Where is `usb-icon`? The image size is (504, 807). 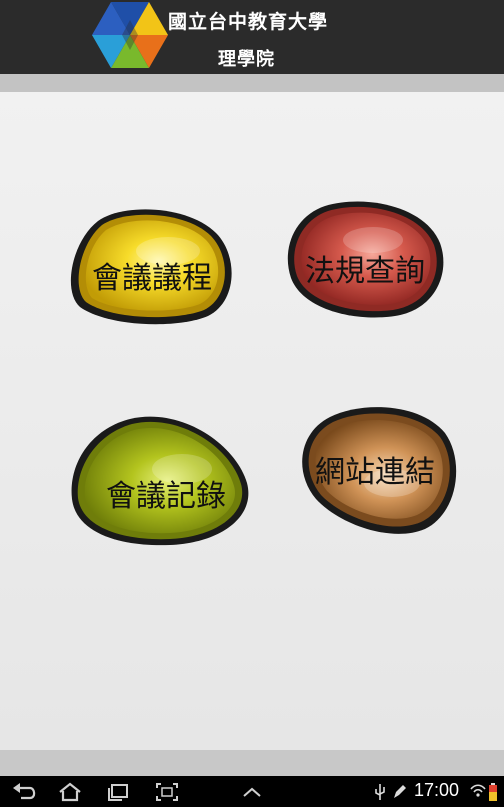 usb-icon is located at coordinates (380, 792).